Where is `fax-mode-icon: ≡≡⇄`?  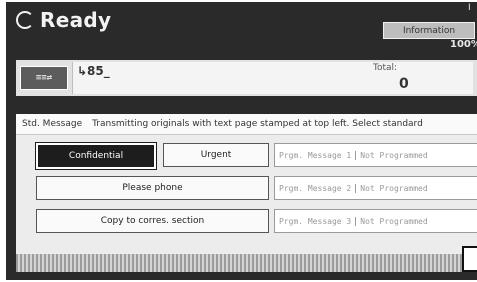 fax-mode-icon: ≡≡⇄ is located at coordinates (44, 78).